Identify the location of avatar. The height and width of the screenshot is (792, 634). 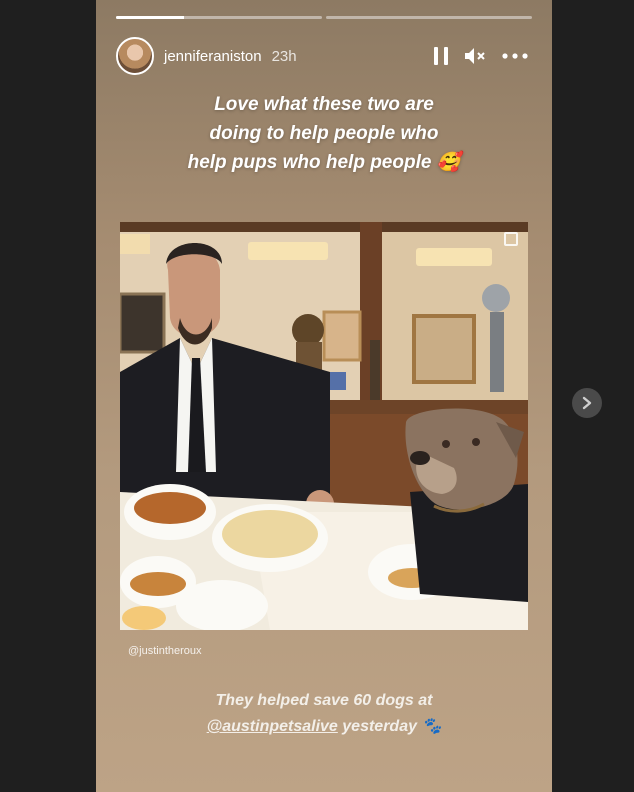
(135, 56).